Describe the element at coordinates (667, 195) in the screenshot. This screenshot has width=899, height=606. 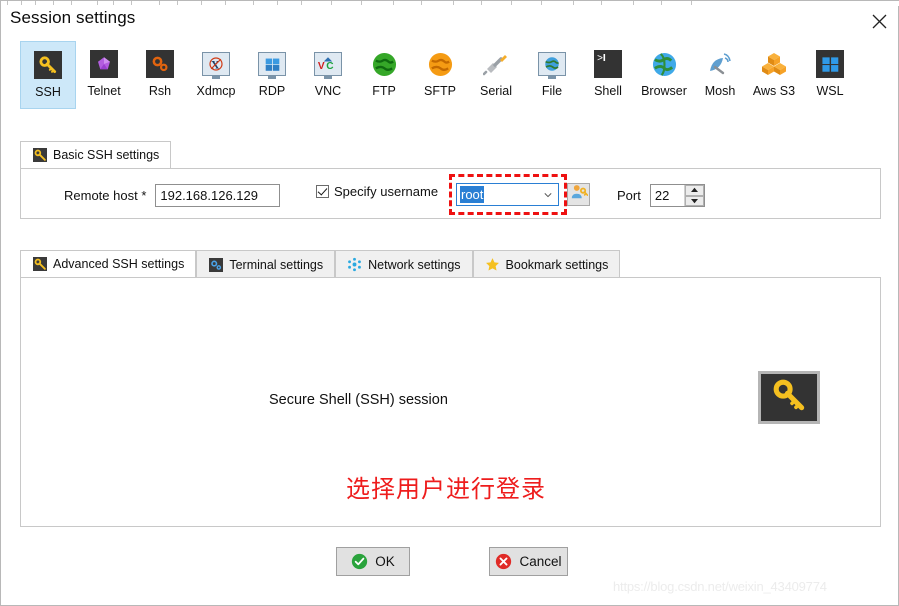
I see `port-value: 22` at that location.